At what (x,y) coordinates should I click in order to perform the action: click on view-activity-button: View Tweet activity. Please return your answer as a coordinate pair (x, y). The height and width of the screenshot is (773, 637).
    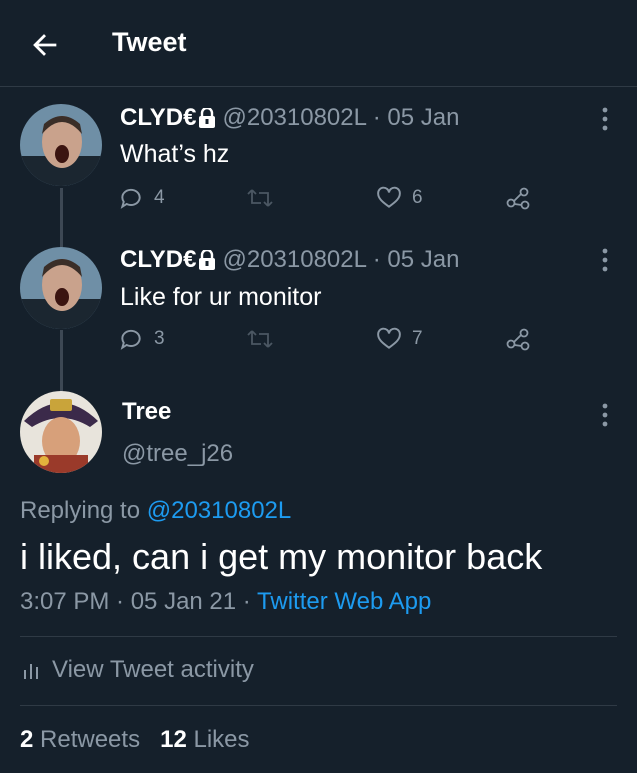
    Looking at the image, I should click on (137, 670).